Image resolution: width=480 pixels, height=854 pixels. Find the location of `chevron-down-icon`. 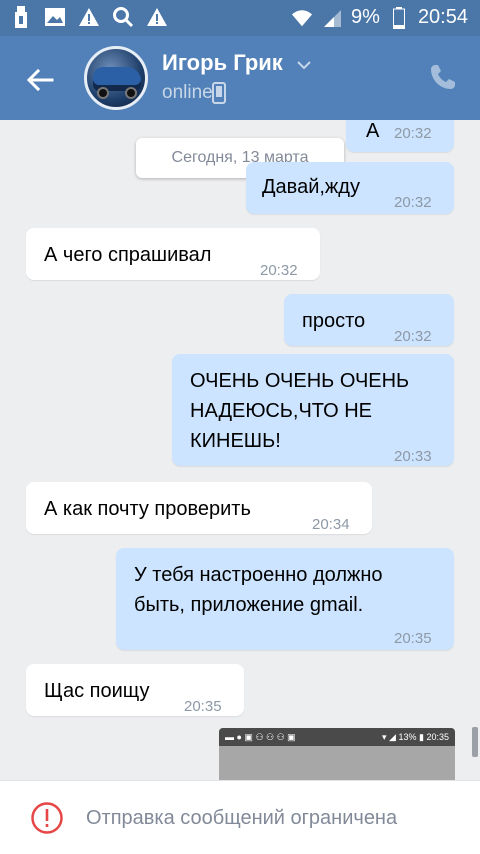

chevron-down-icon is located at coordinates (304, 64).